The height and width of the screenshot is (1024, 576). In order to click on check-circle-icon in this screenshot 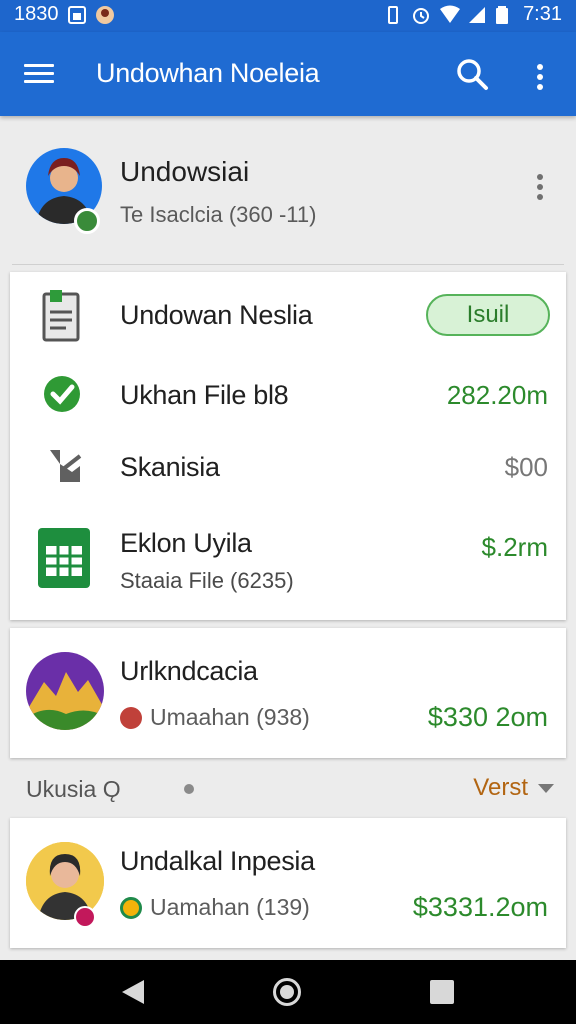, I will do `click(62, 396)`.